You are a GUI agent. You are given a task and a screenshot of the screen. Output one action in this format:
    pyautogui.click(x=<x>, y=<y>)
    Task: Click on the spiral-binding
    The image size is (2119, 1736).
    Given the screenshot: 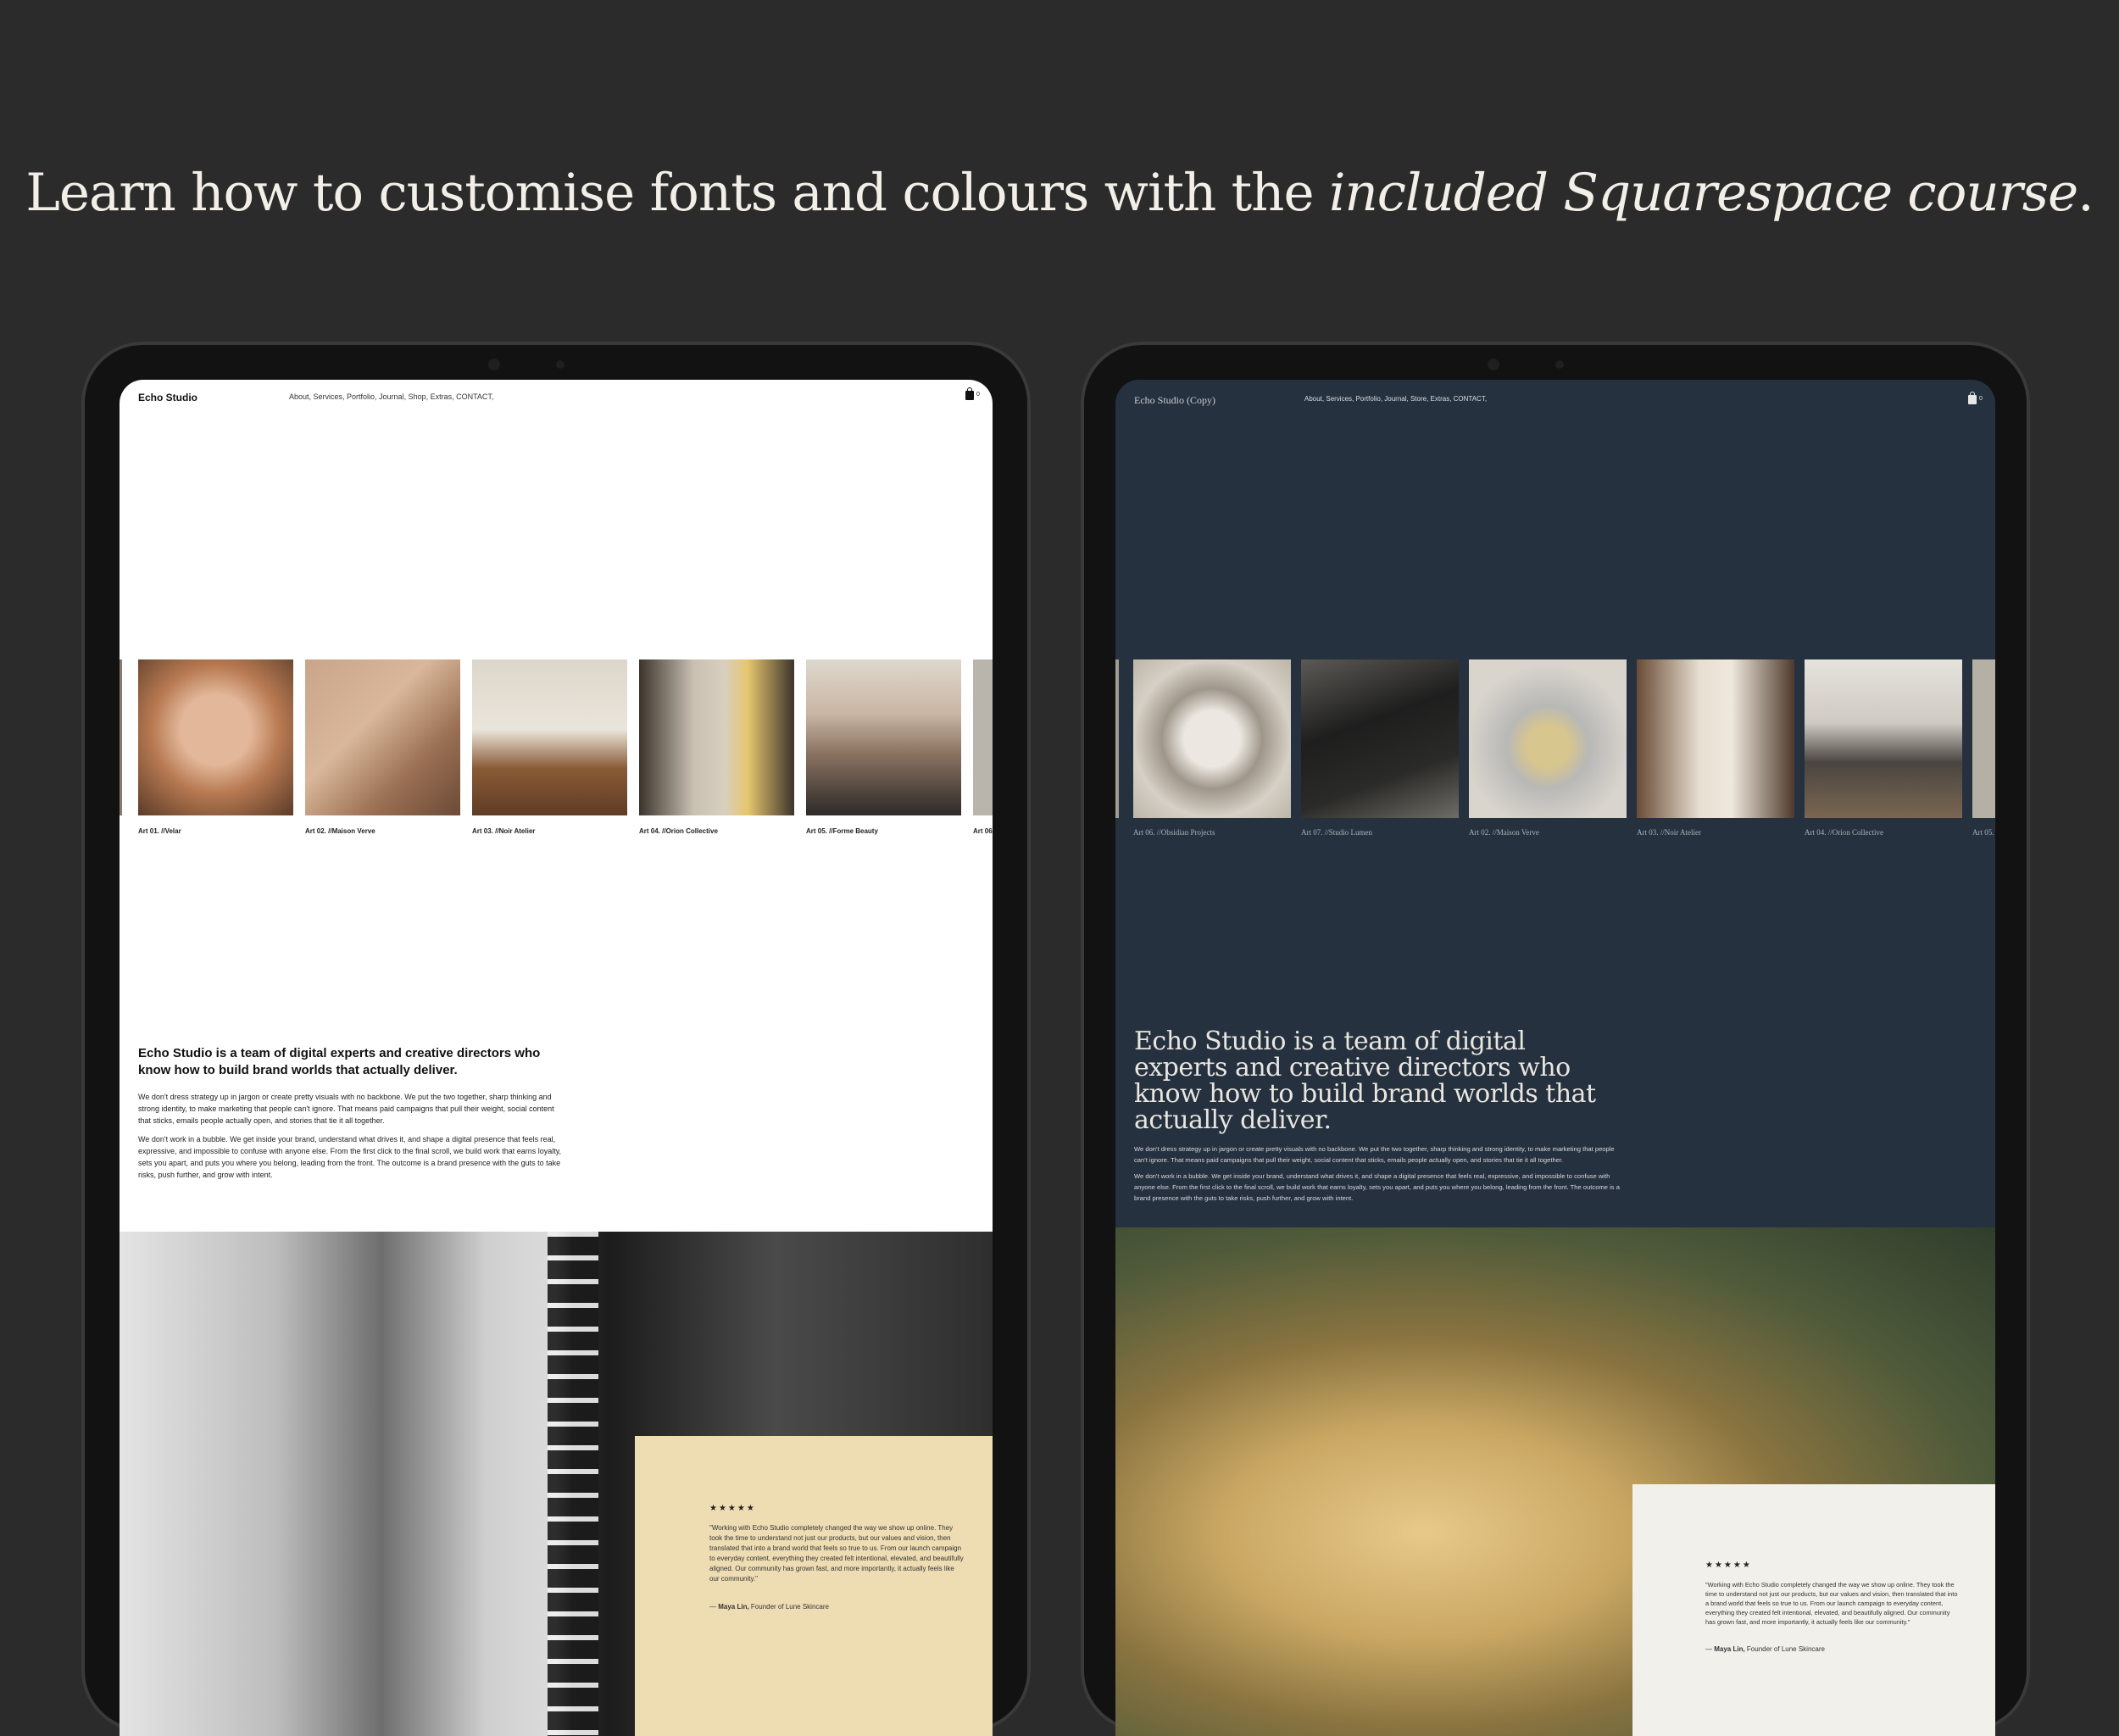 What is the action you would take?
    pyautogui.click(x=573, y=1484)
    